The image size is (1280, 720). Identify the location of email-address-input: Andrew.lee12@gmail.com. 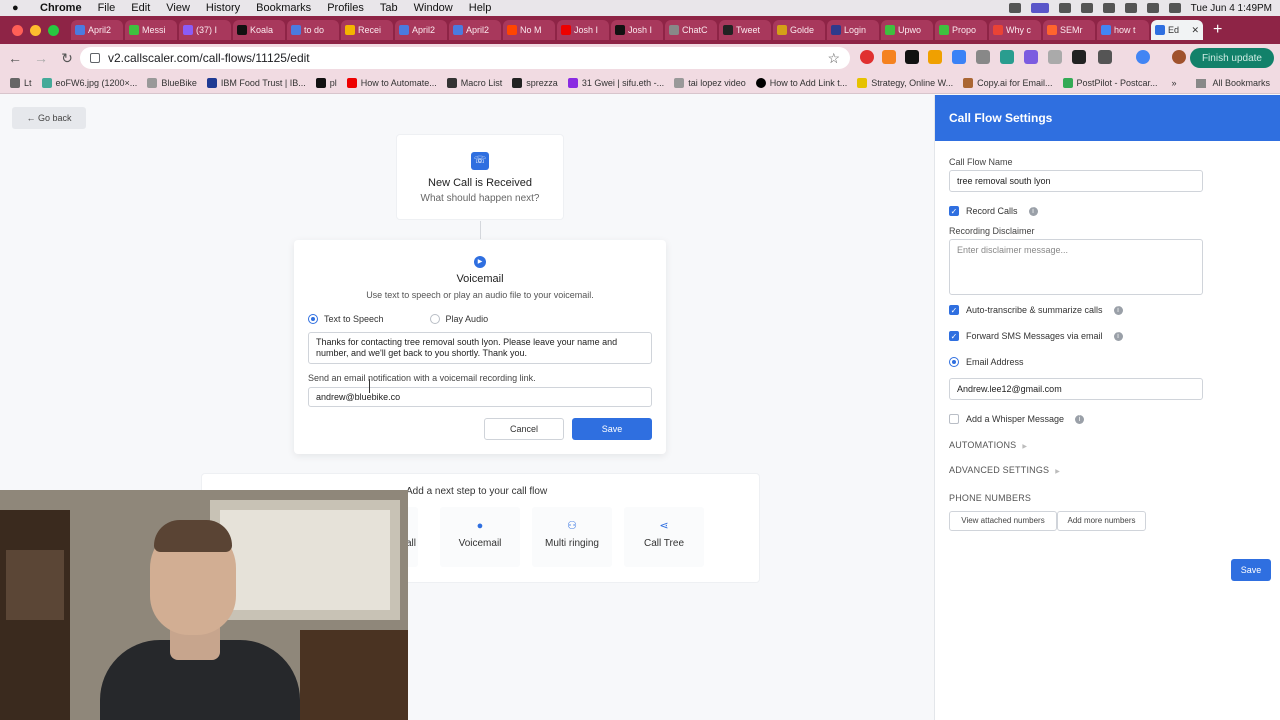
(1076, 389).